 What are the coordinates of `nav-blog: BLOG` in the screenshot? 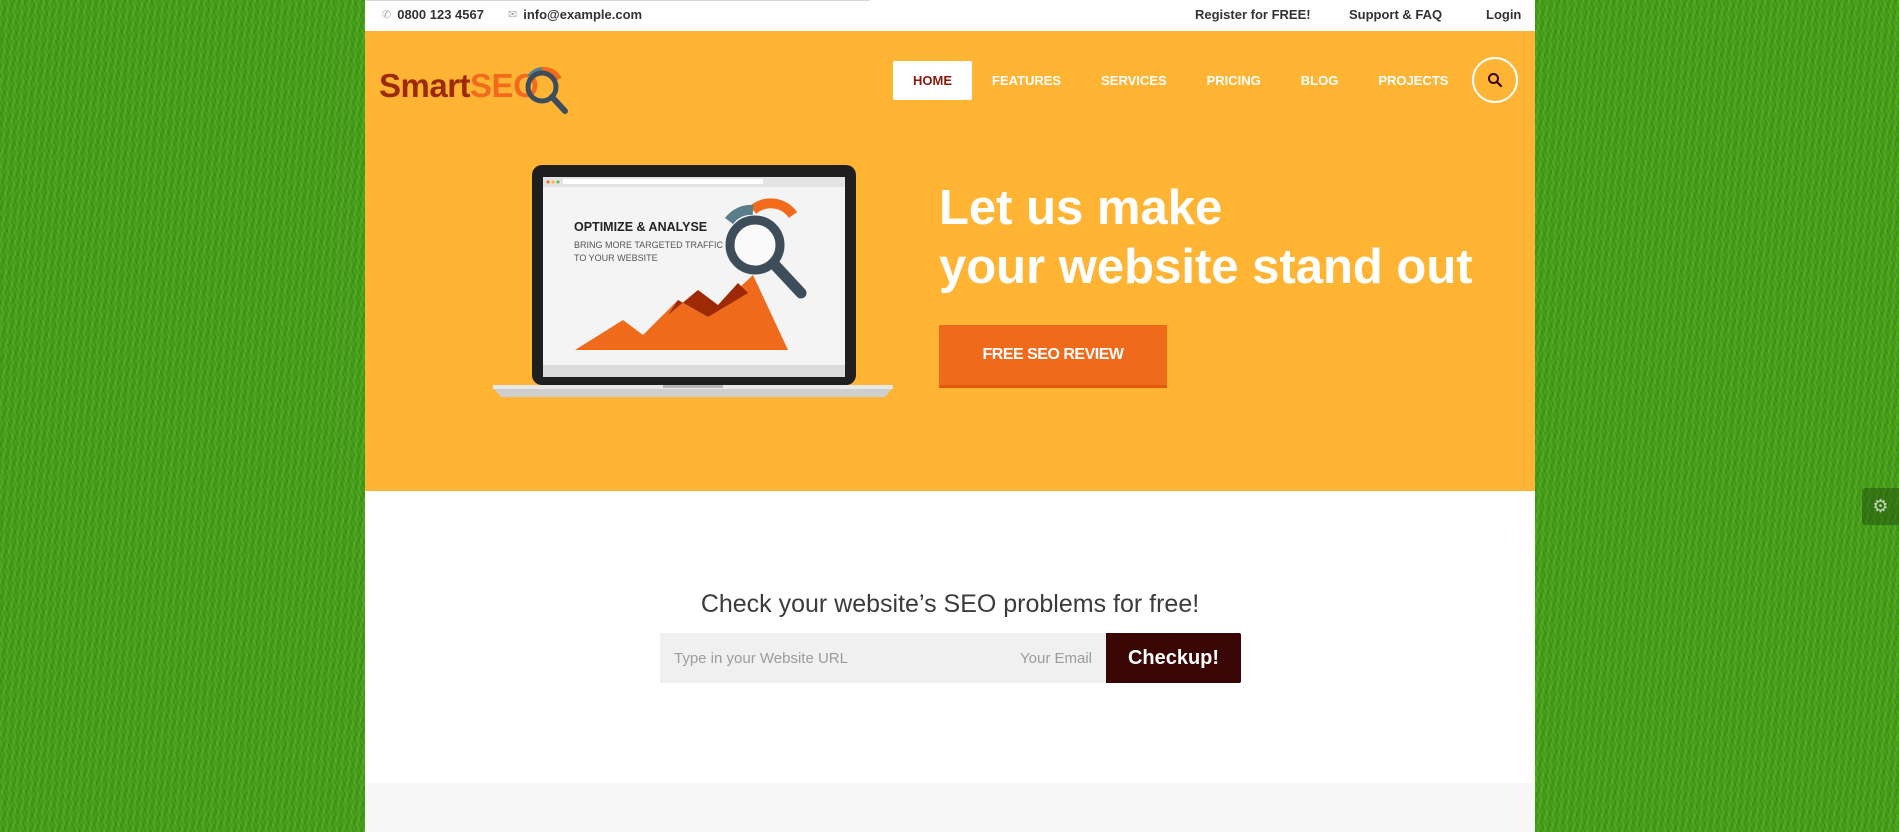 It's located at (1320, 80).